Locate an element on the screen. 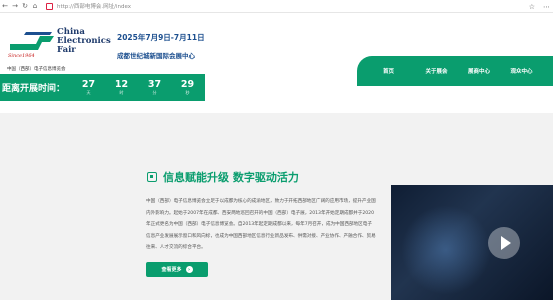  countdown-seconds: 29 秒 is located at coordinates (187, 87).